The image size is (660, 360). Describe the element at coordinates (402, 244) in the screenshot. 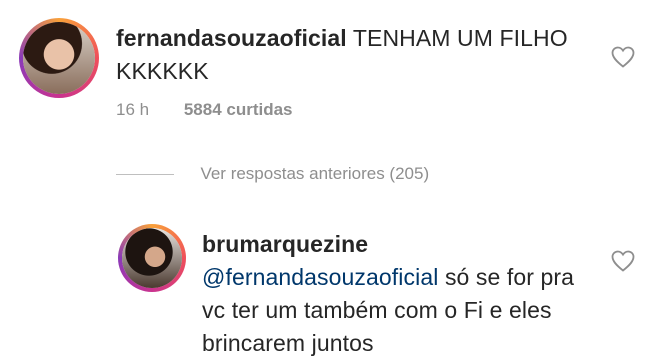

I see `reply-username: brumarquezine` at that location.